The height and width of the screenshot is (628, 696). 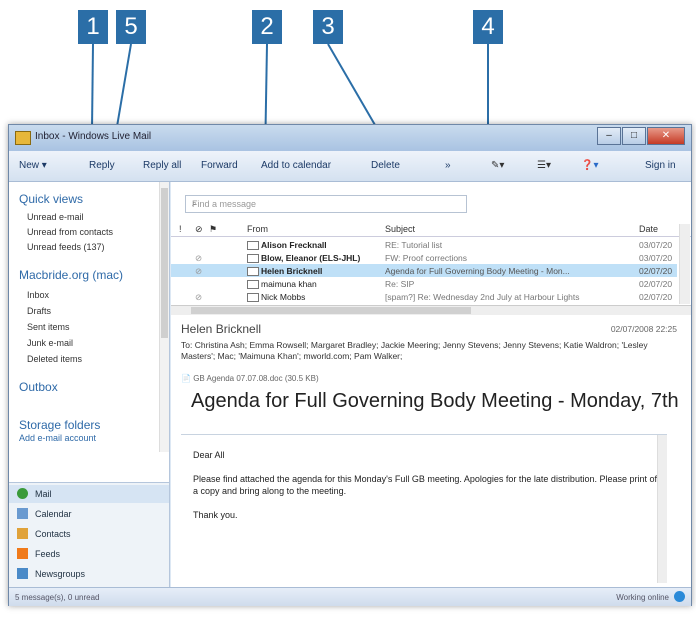 I want to click on folder-scrollbar, so click(x=164, y=317).